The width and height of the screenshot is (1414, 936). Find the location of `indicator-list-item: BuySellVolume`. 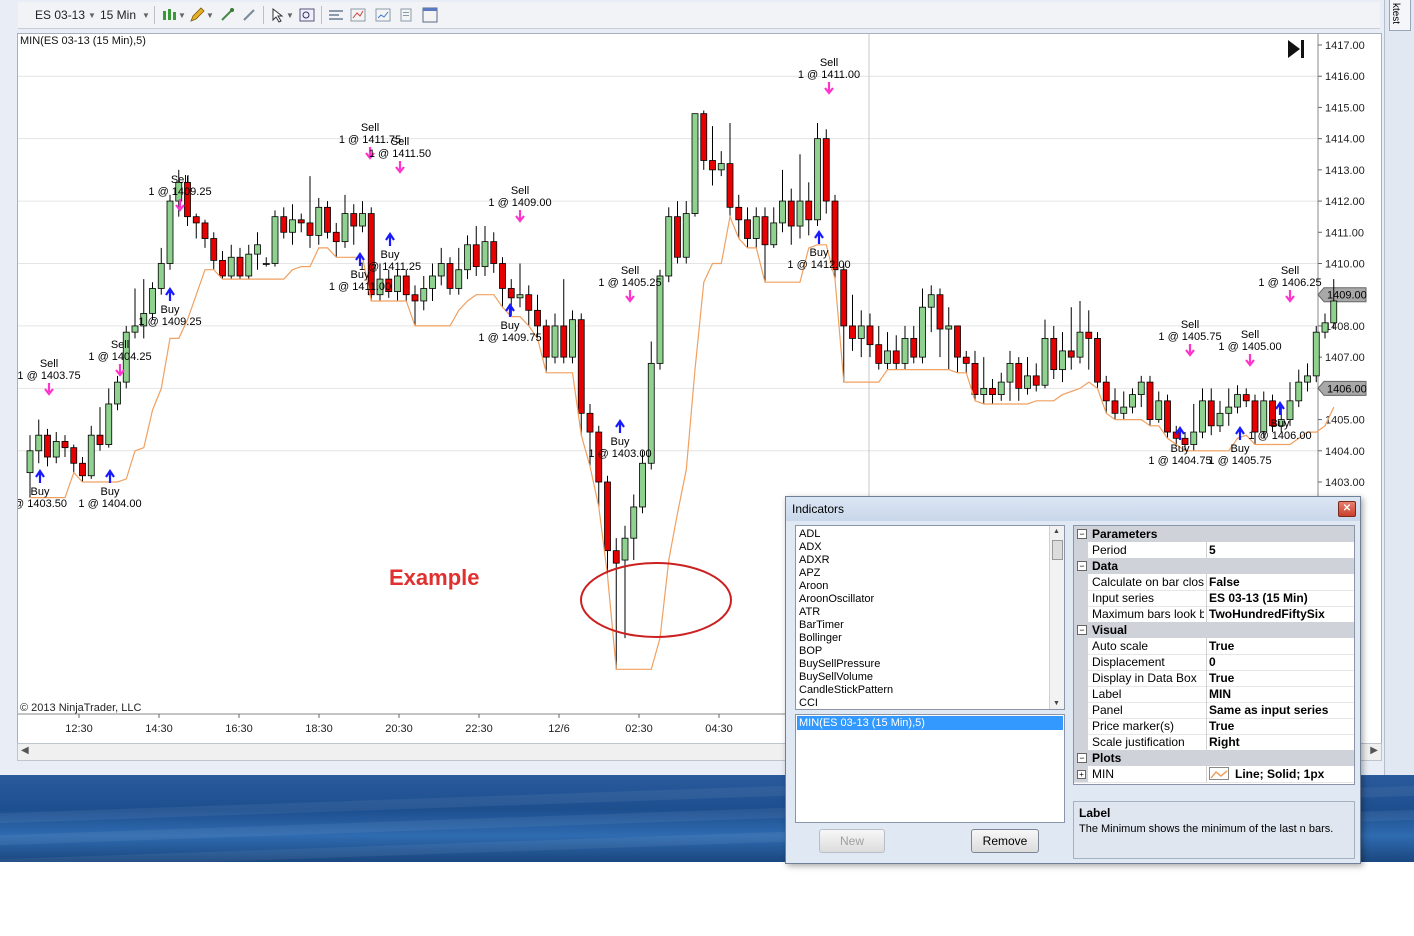

indicator-list-item: BuySellVolume is located at coordinates (836, 677).